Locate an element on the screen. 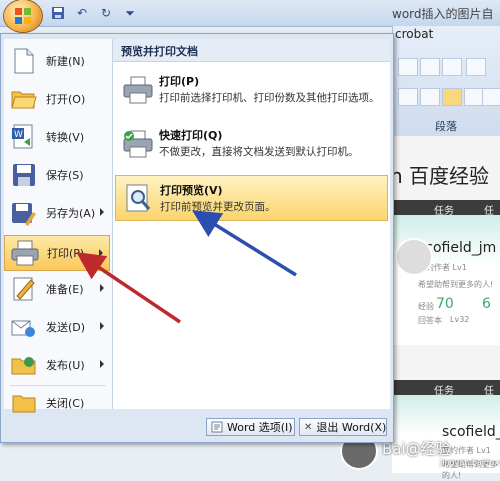 The image size is (500, 481). office-button is located at coordinates (23, 16).